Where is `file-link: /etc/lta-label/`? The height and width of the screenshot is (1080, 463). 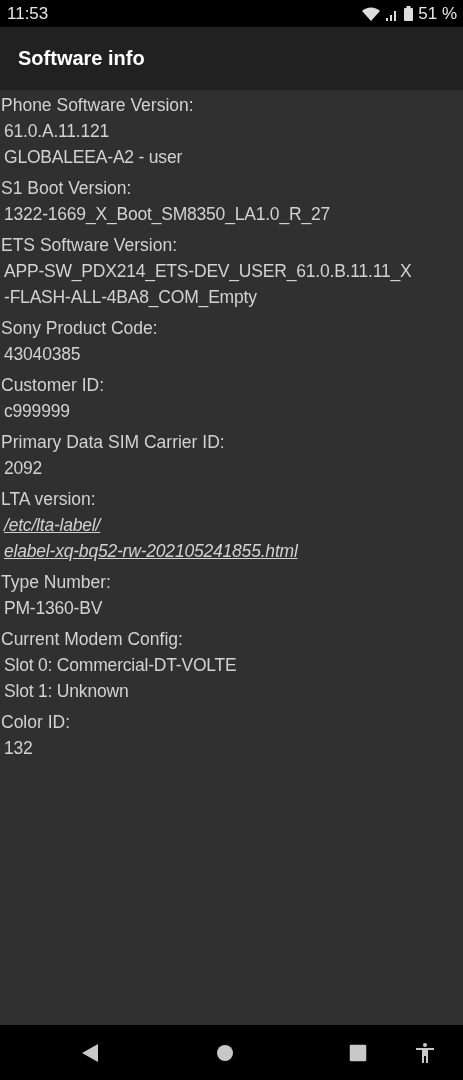
file-link: /etc/lta-label/ is located at coordinates (231, 525).